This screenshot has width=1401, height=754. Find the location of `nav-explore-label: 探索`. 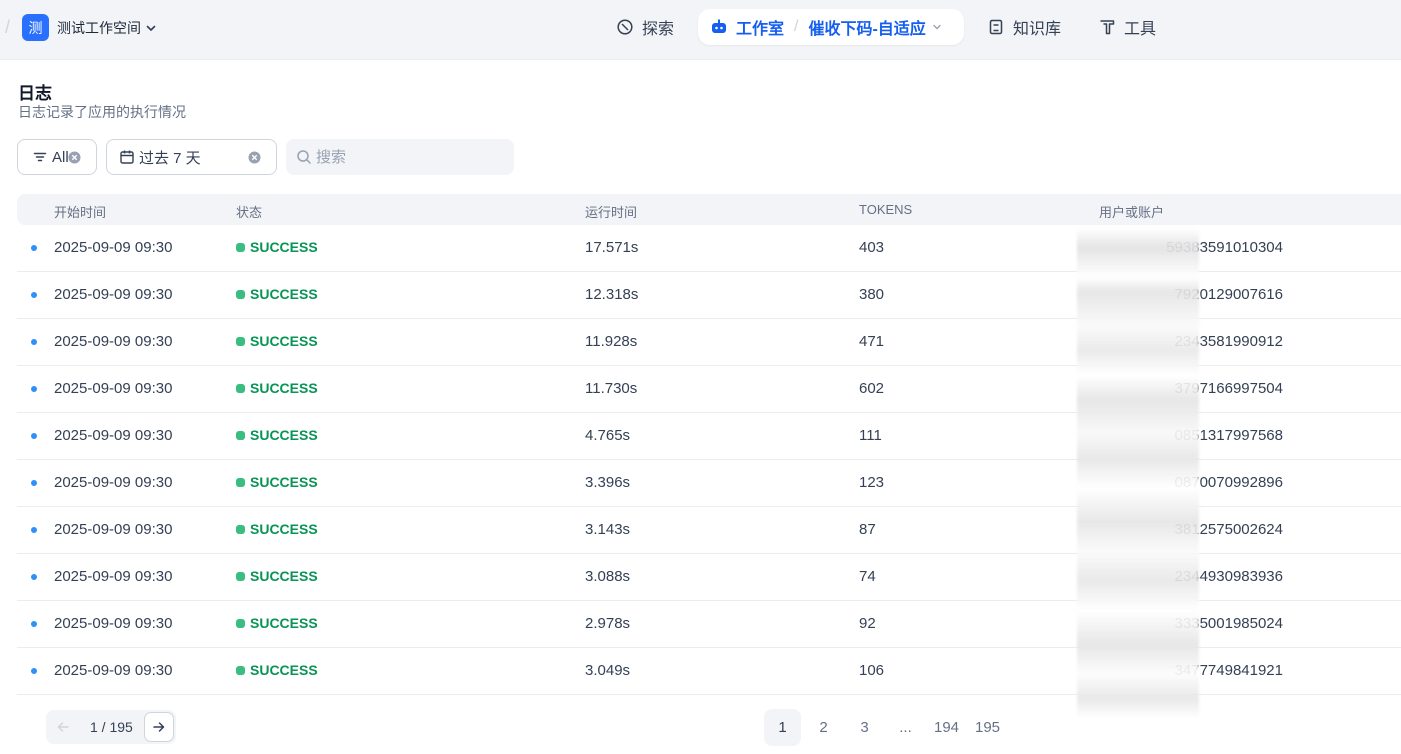

nav-explore-label: 探索 is located at coordinates (658, 29).